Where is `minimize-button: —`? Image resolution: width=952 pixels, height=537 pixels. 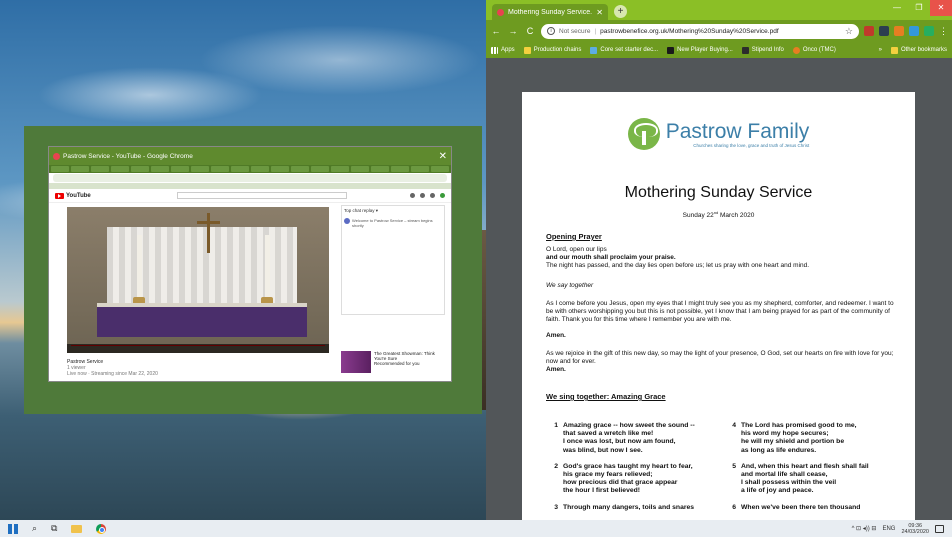 minimize-button: — is located at coordinates (897, 8).